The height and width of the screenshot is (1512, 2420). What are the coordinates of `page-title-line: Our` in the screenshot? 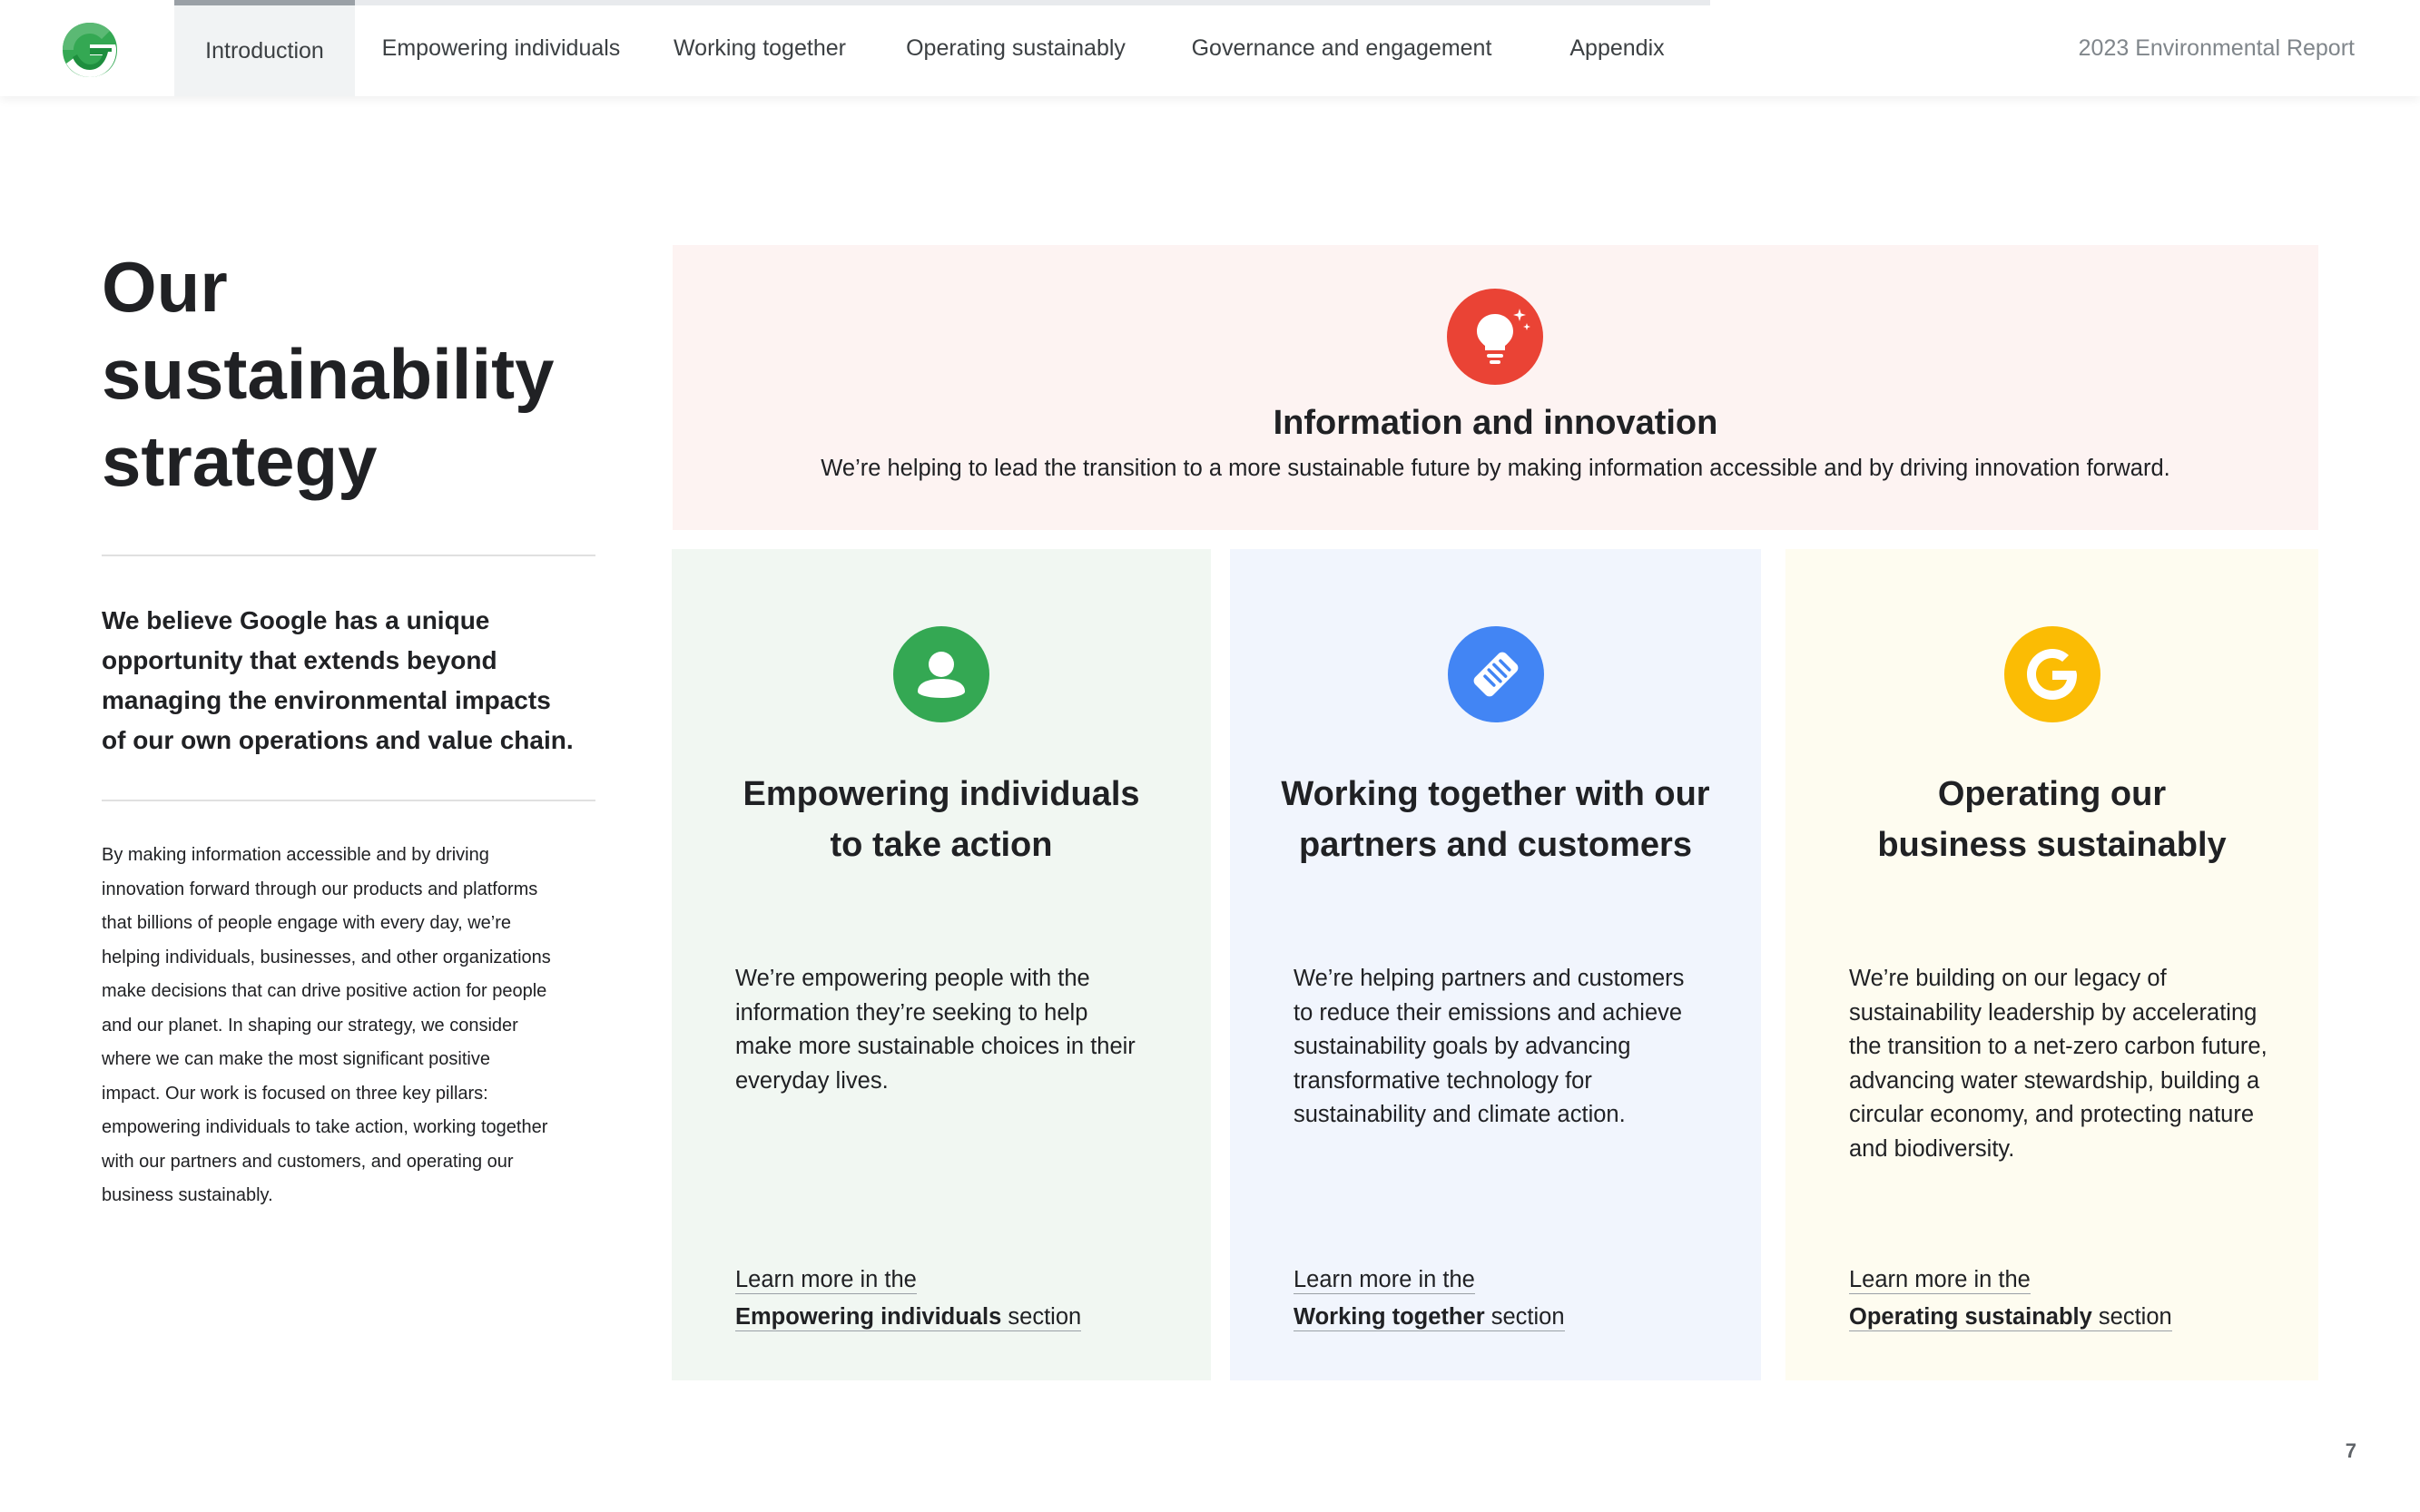 It's located at (165, 287).